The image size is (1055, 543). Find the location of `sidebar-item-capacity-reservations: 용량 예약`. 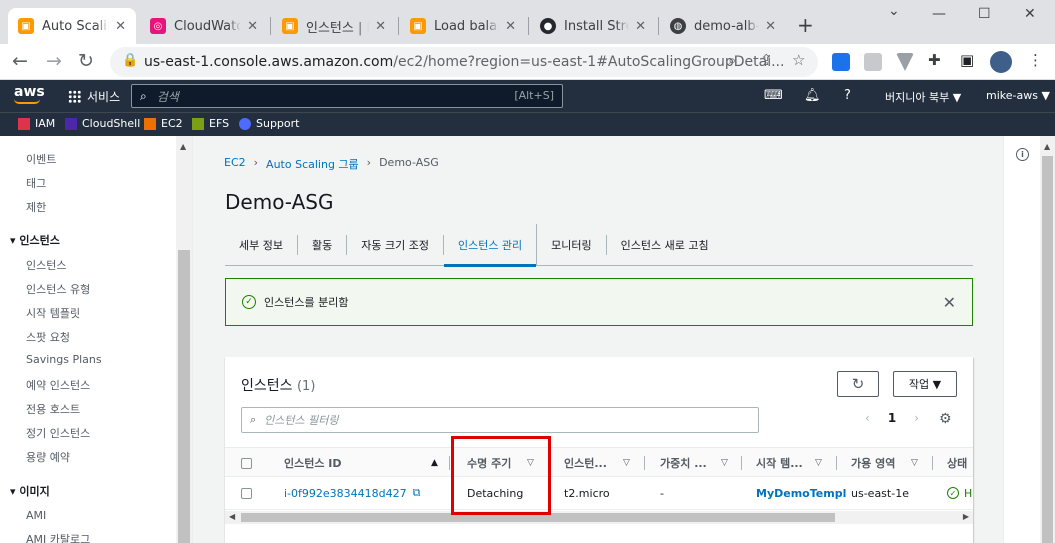

sidebar-item-capacity-reservations: 용량 예약 is located at coordinates (48, 457).